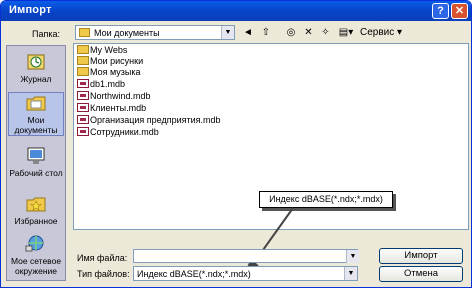 This screenshot has height=288, width=472. Describe the element at coordinates (110, 61) in the screenshot. I see `list-item: Мои рисунки` at that location.